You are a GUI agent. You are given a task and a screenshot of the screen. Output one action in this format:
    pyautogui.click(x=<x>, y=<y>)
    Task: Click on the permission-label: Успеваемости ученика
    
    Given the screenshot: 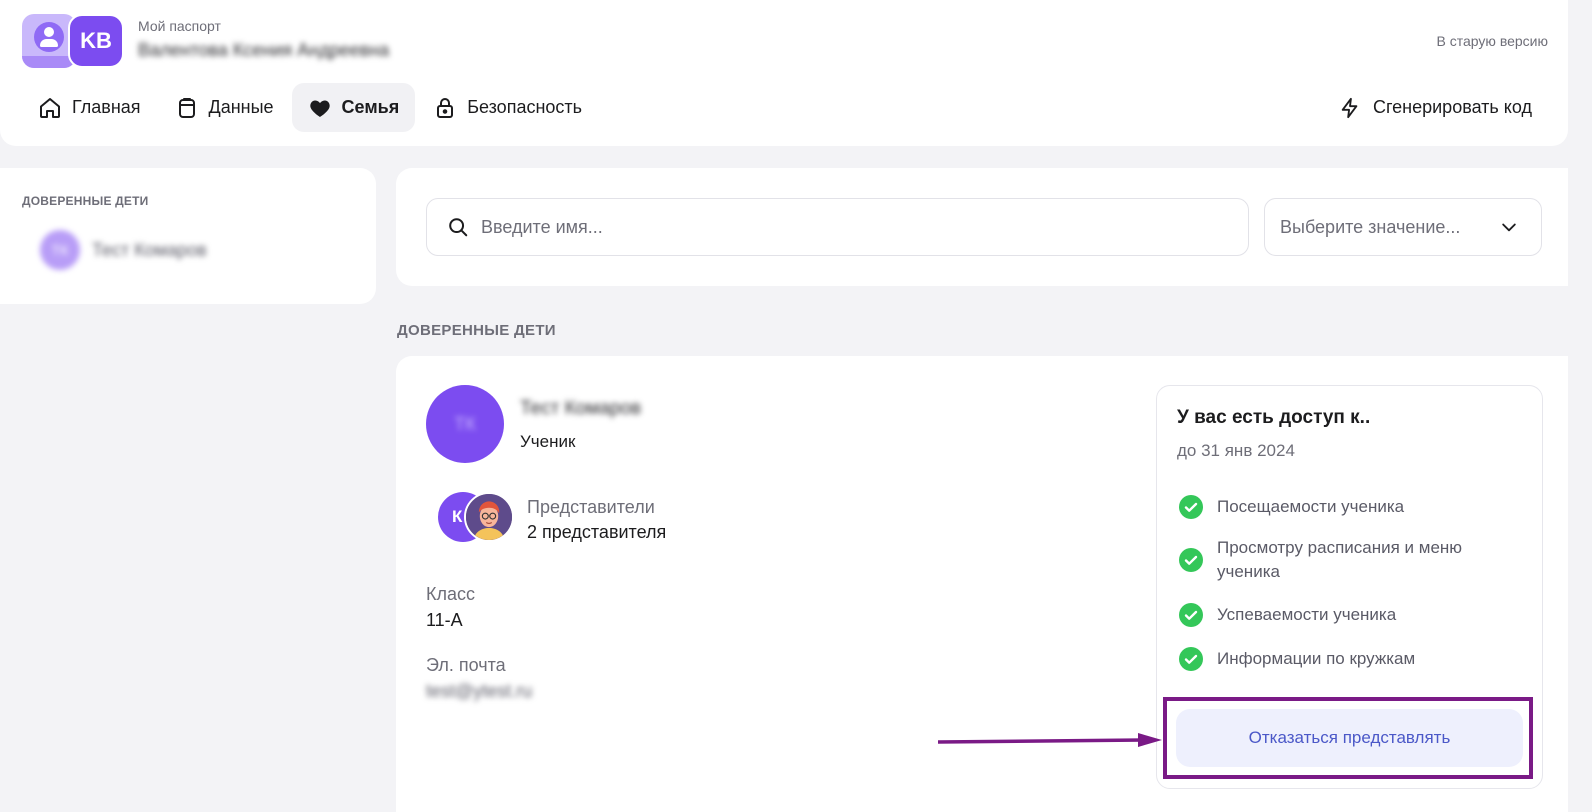 What is the action you would take?
    pyautogui.click(x=1307, y=614)
    